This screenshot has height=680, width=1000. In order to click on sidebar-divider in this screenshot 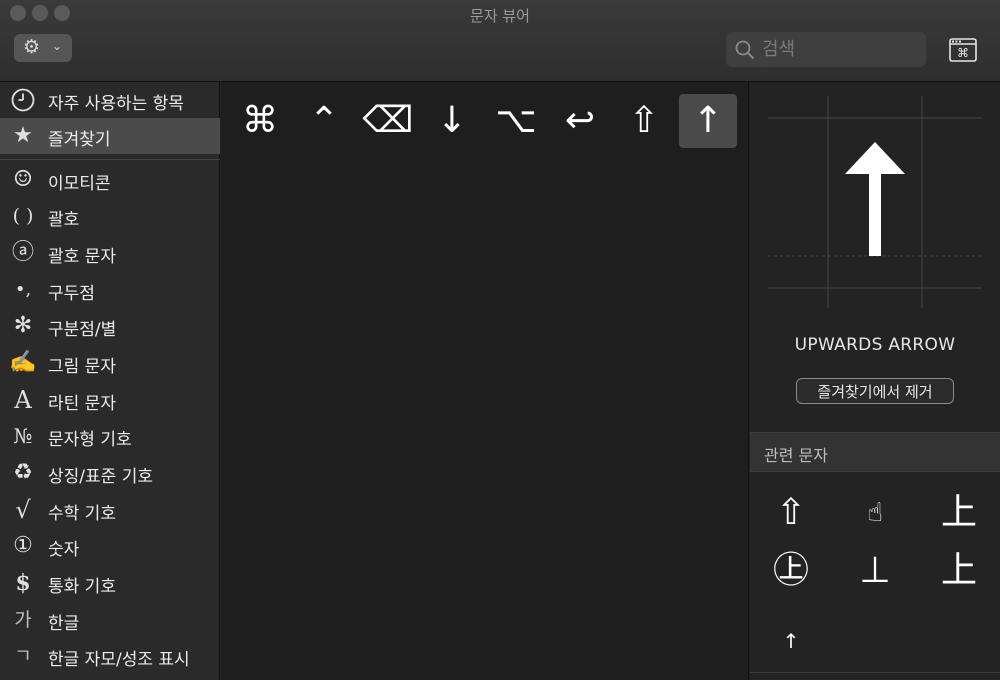, I will do `click(110, 159)`.